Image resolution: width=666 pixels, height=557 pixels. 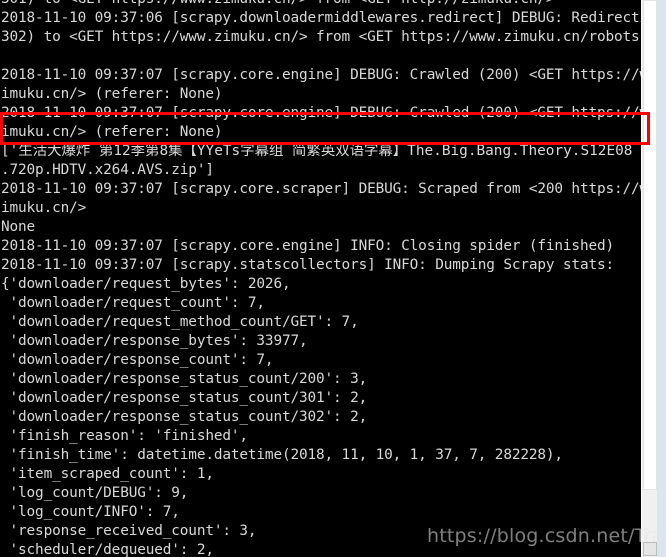 I want to click on console-line: 'item_scraped_count': 1,, so click(x=108, y=474).